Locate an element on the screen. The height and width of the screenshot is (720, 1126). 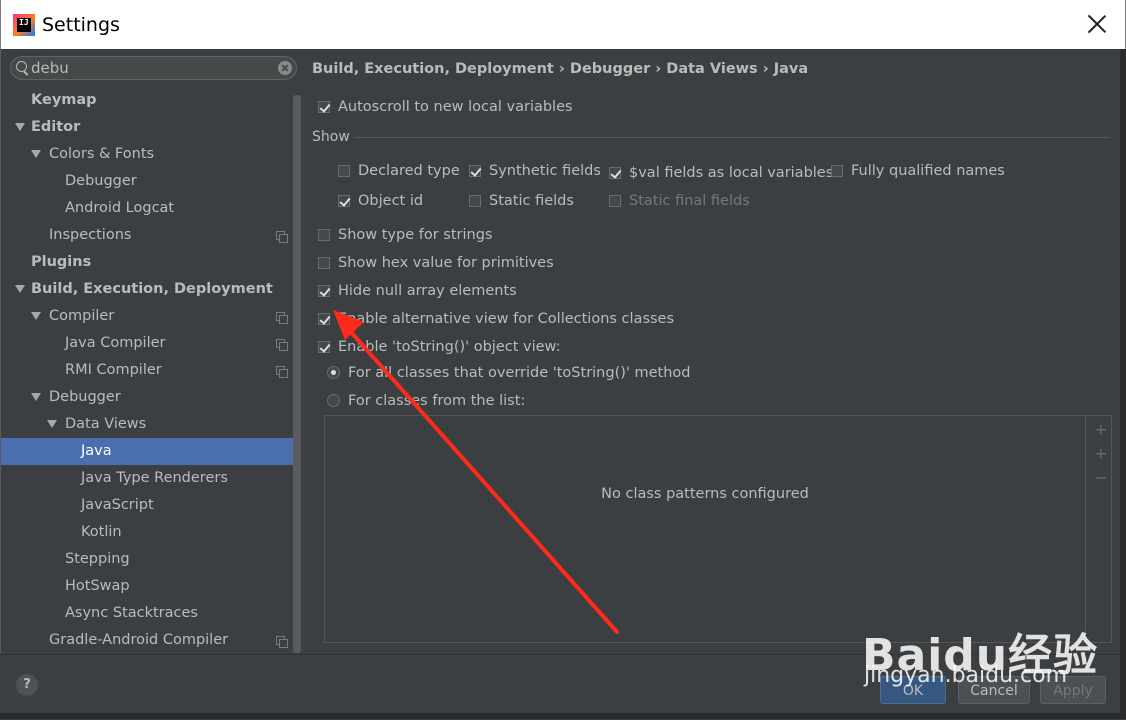
window-edge-bottom is located at coordinates (563, 716).